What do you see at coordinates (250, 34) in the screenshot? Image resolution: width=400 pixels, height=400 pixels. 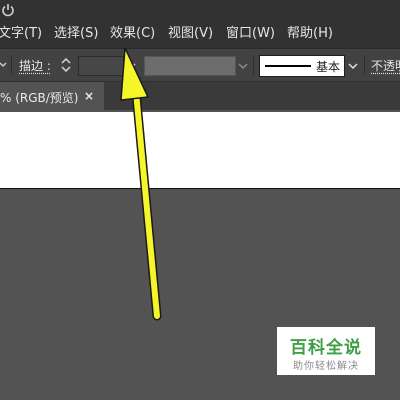 I see `menu-item-window: 窗口(W)` at bounding box center [250, 34].